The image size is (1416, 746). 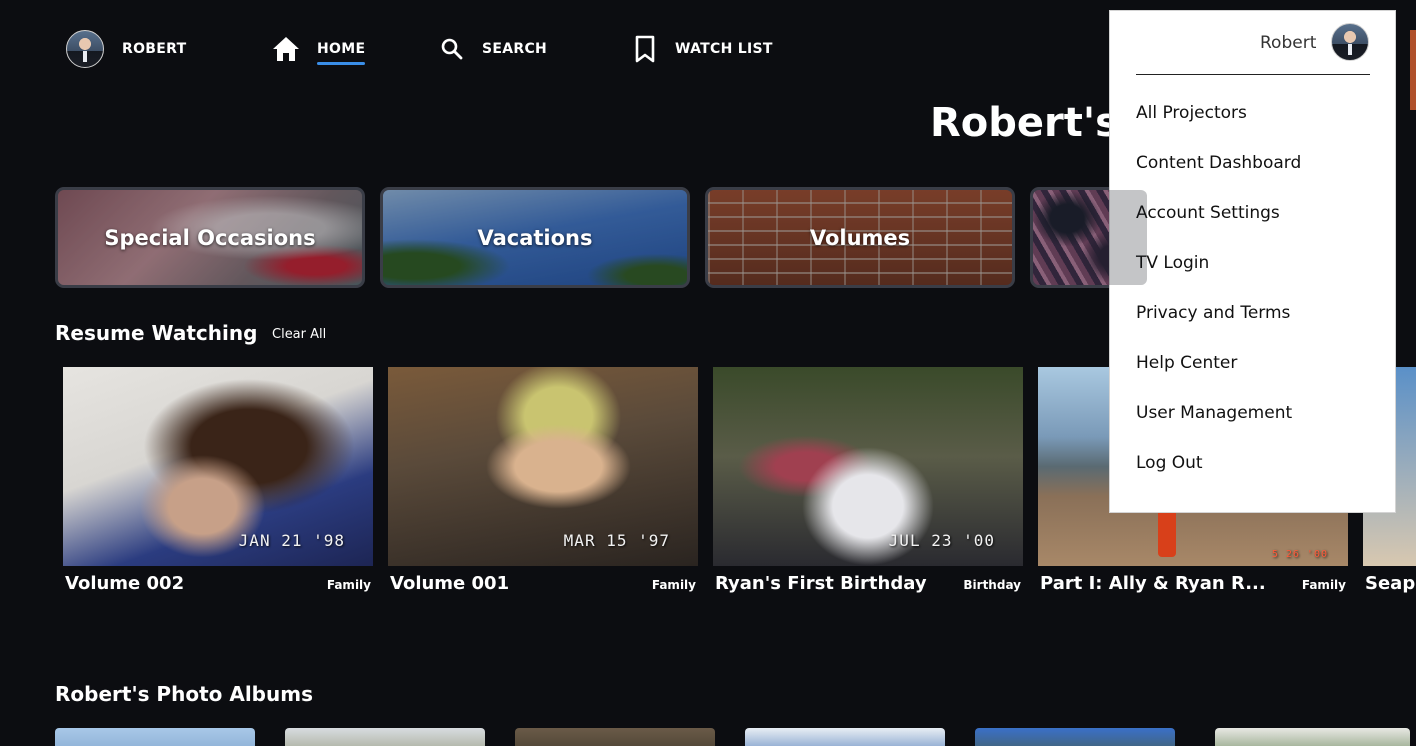 I want to click on thumbnail-date: 5 26 '00, so click(x=1299, y=554).